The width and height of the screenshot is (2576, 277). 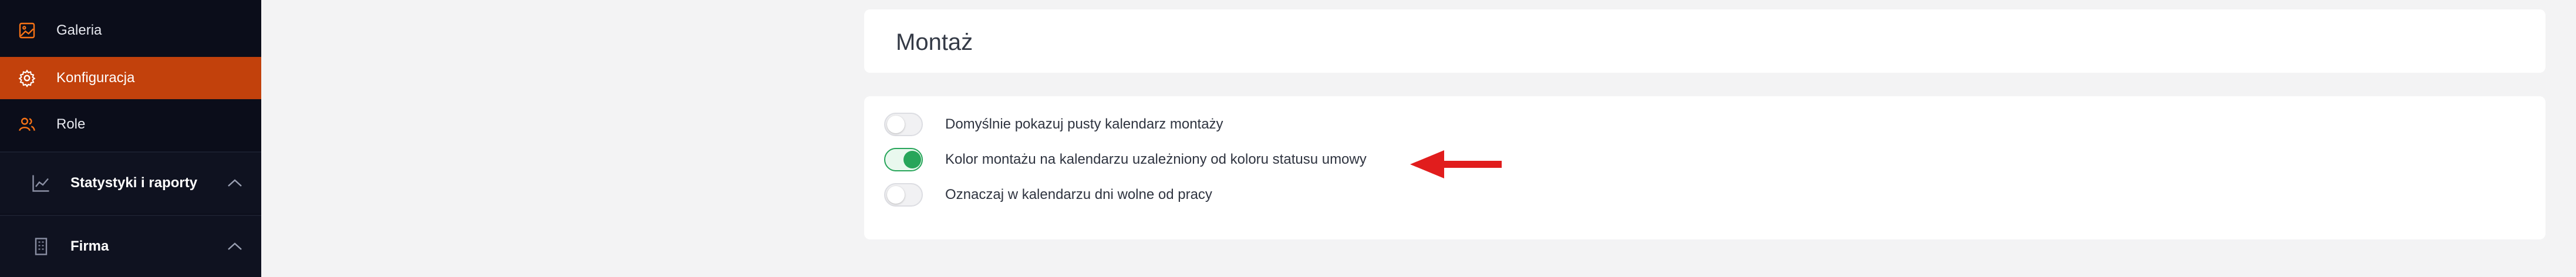 I want to click on gear-icon, so click(x=27, y=78).